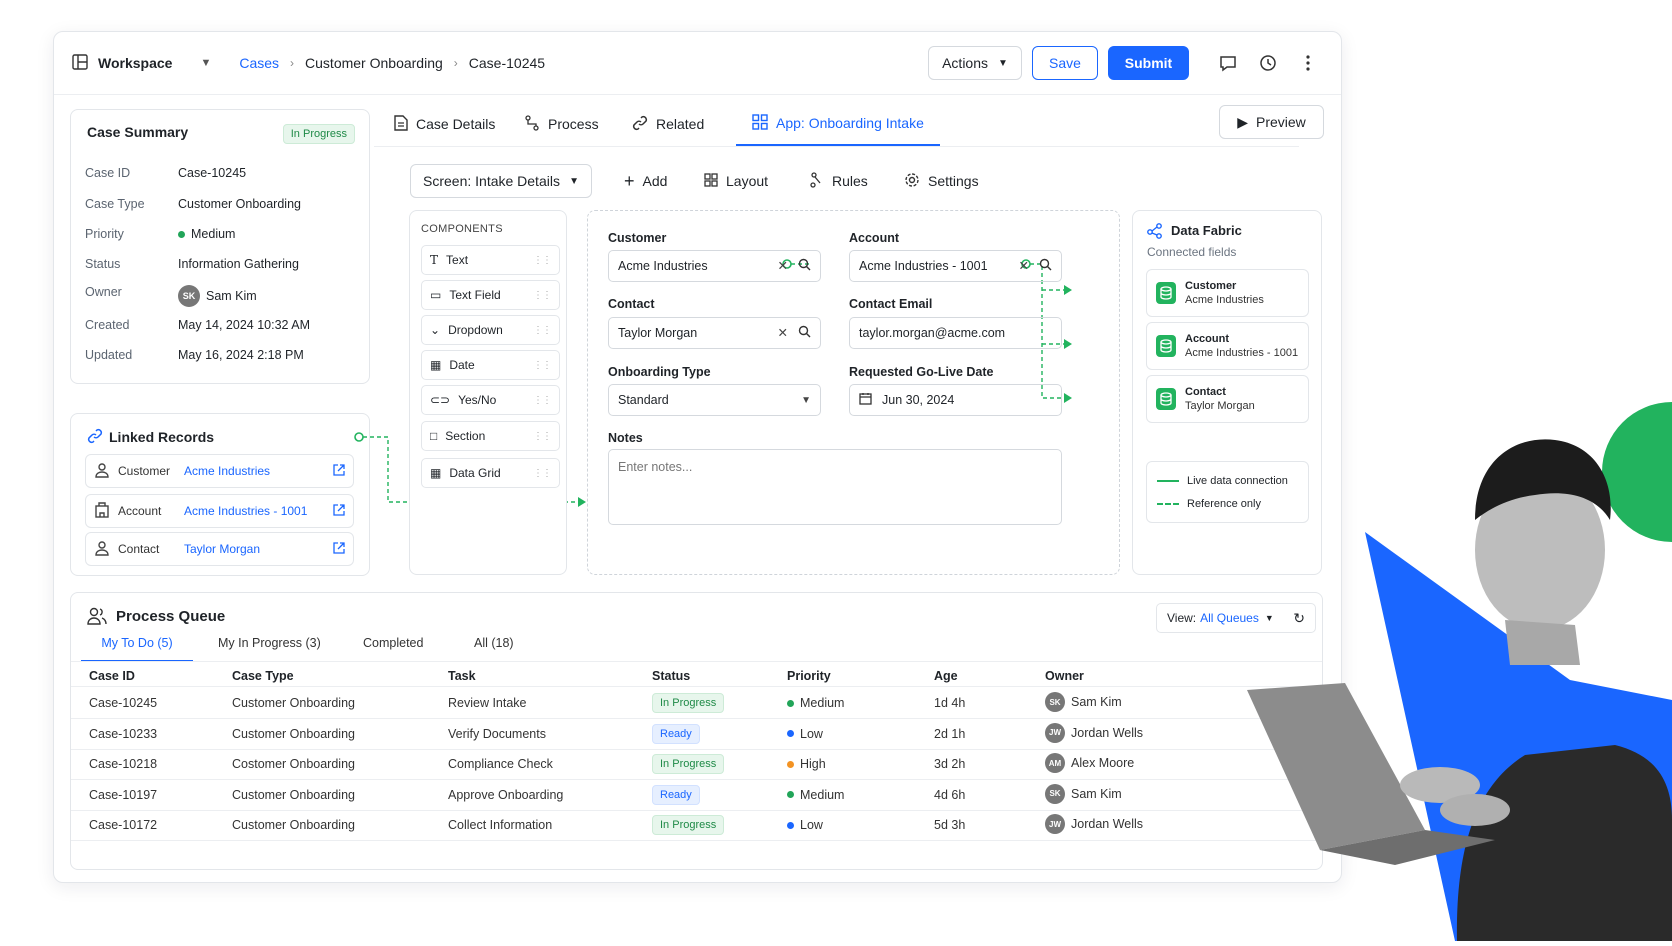  I want to click on tab-case-details: Case Details, so click(444, 124).